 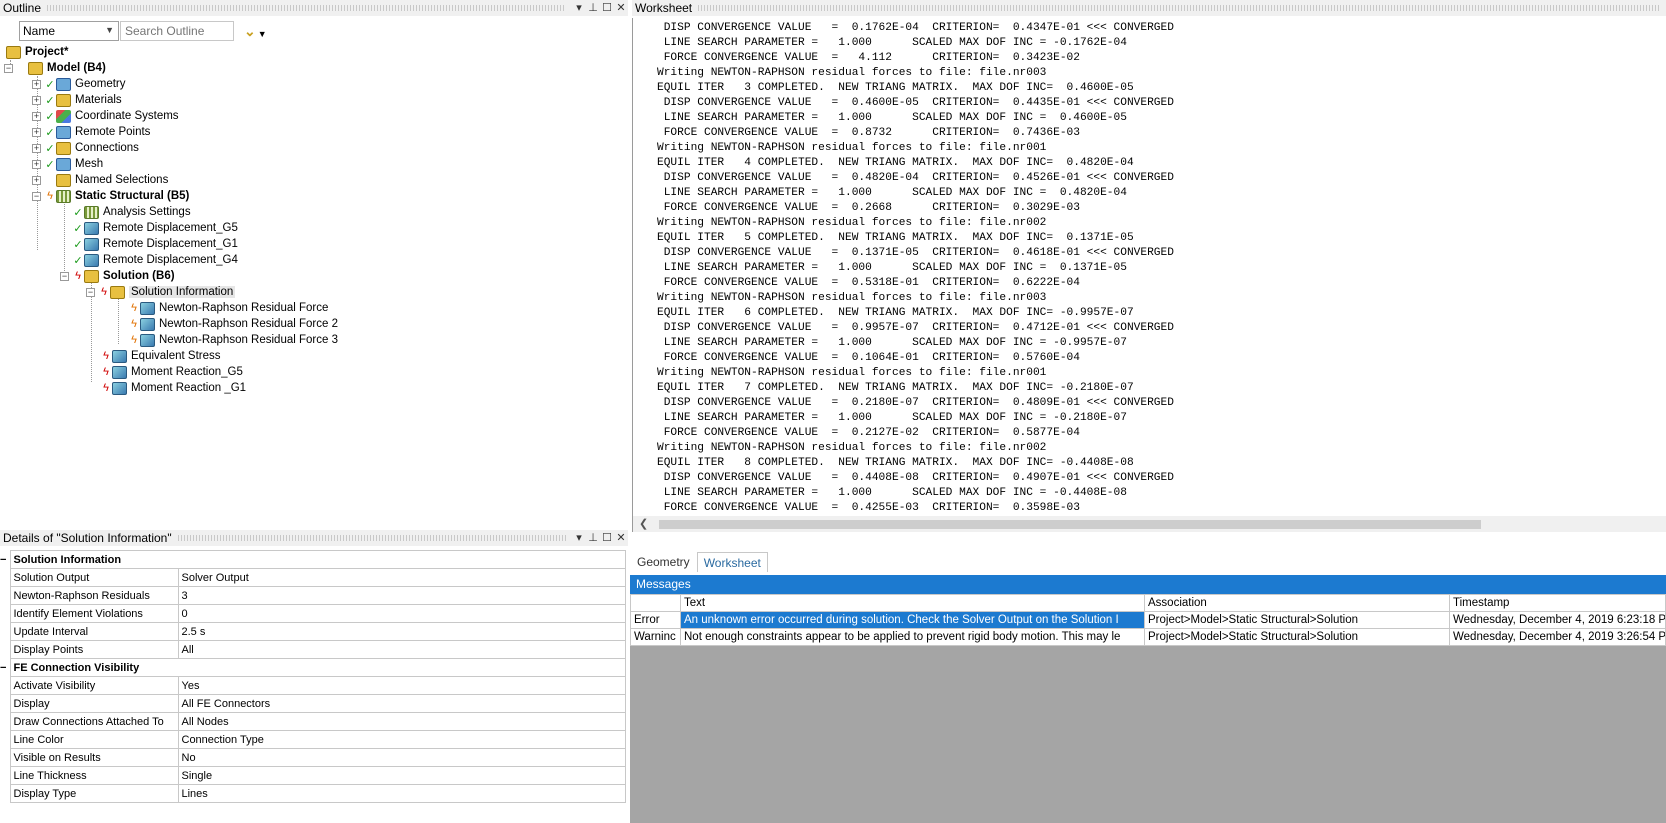 I want to click on tree-node-named-selections: + Named Selections, so click(x=100, y=180).